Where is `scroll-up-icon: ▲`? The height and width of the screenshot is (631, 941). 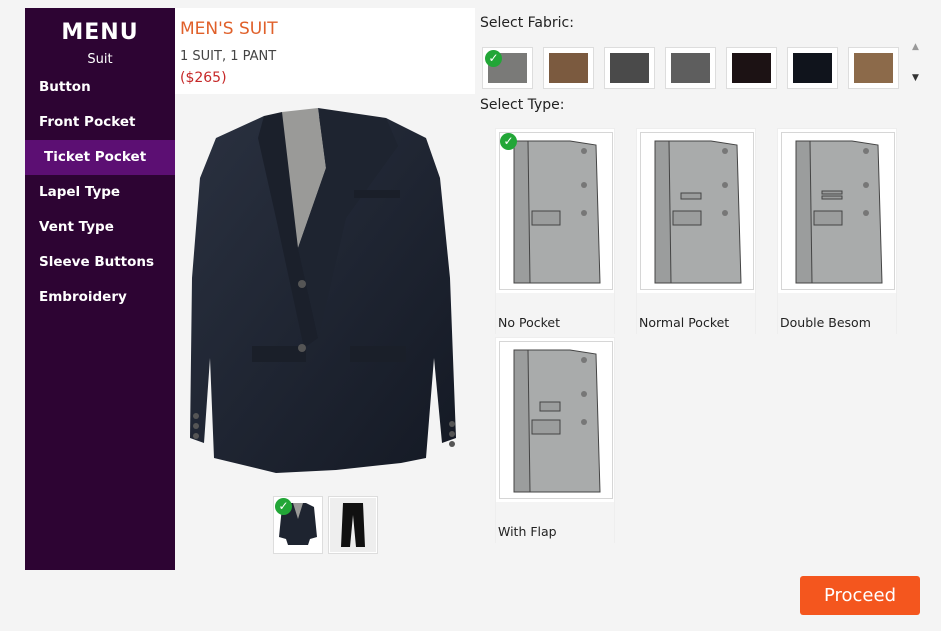
scroll-up-icon: ▲ is located at coordinates (915, 47).